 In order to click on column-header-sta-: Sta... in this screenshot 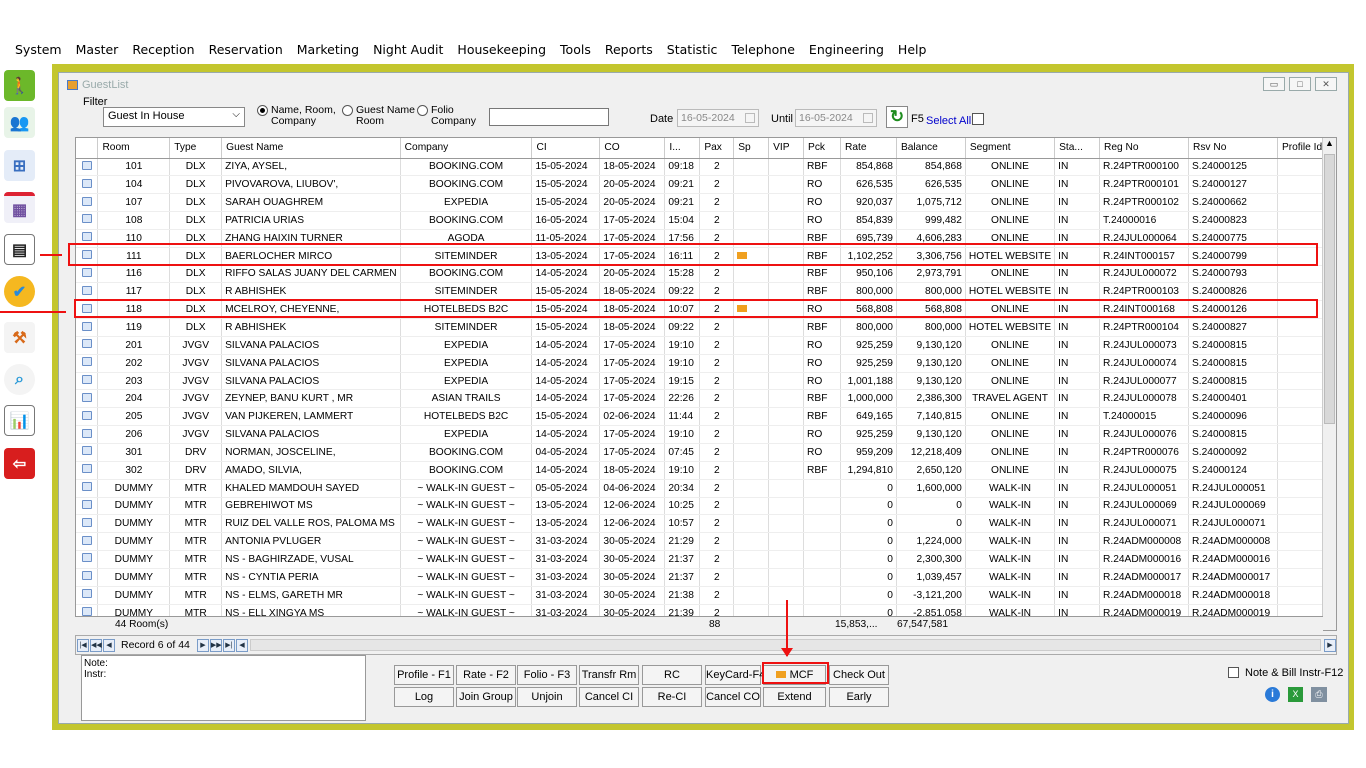, I will do `click(1077, 148)`.